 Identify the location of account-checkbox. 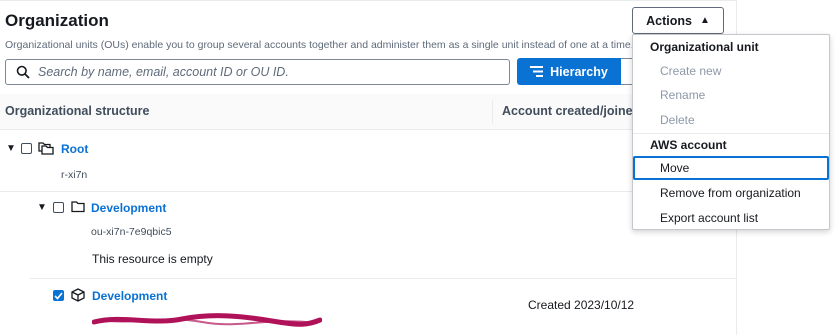
(58, 295).